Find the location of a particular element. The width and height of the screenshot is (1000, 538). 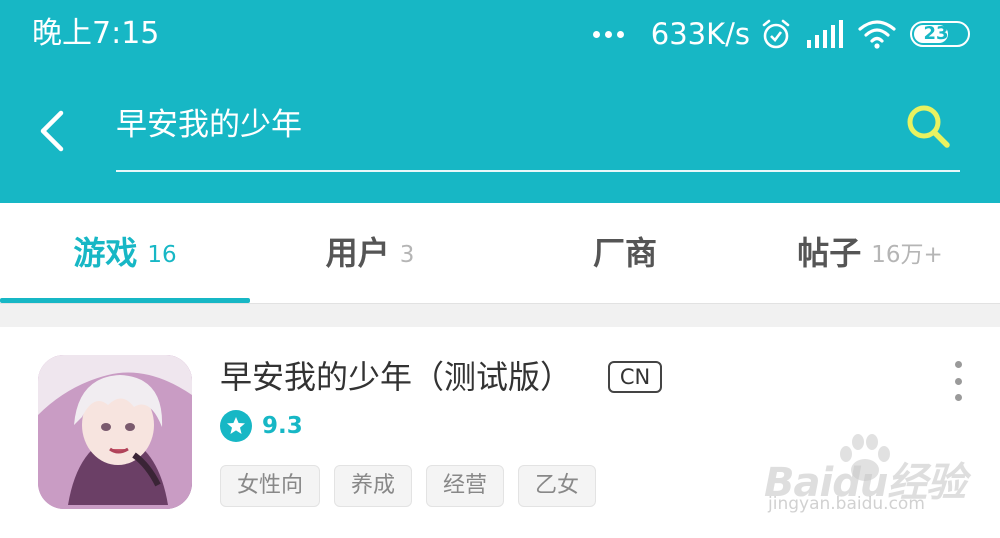

search-button is located at coordinates (928, 126).